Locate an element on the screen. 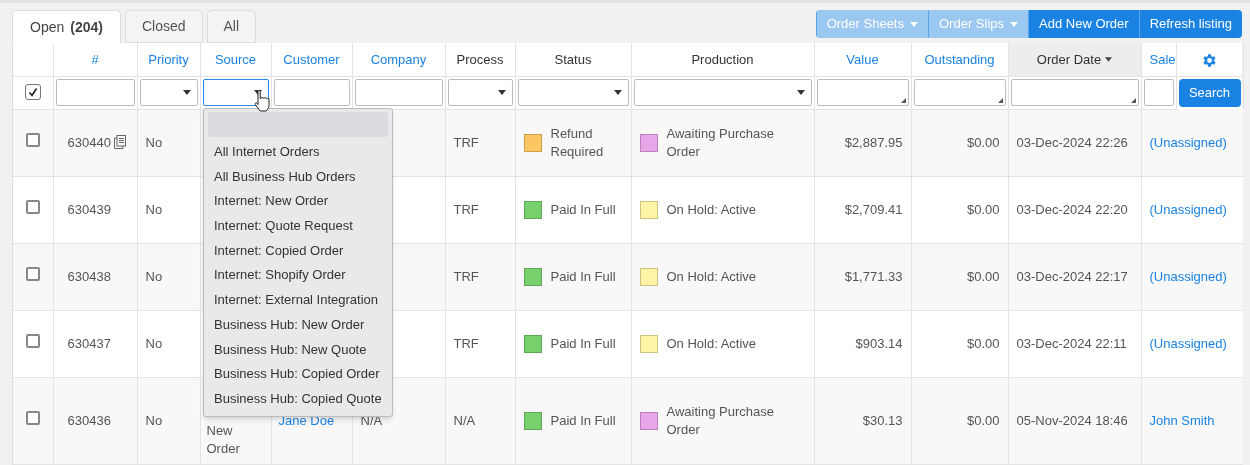 Image resolution: width=1250 pixels, height=465 pixels. value-text: $1,771.33 is located at coordinates (873, 276).